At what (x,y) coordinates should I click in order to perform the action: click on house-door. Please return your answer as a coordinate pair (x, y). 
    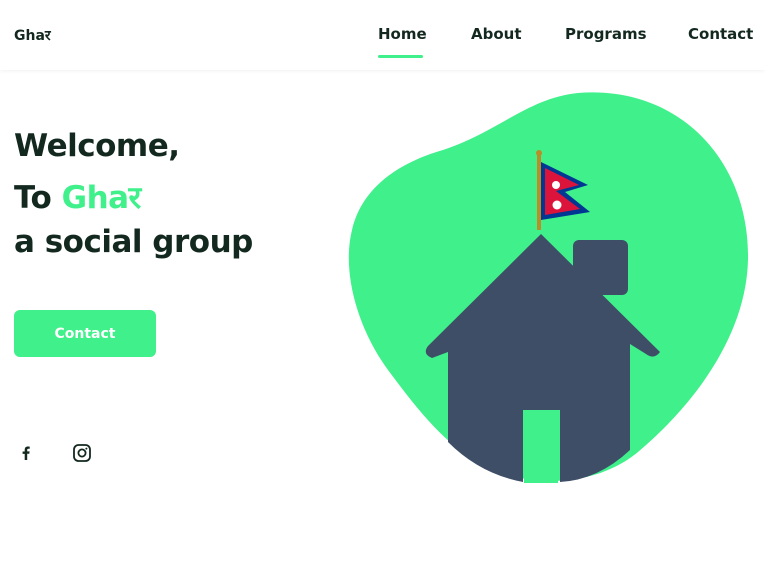
    Looking at the image, I should click on (541, 448).